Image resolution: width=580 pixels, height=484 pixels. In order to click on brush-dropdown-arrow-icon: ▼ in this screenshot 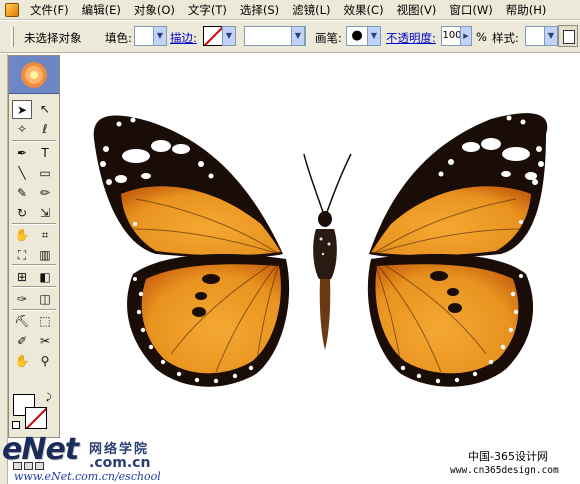, I will do `click(374, 36)`.